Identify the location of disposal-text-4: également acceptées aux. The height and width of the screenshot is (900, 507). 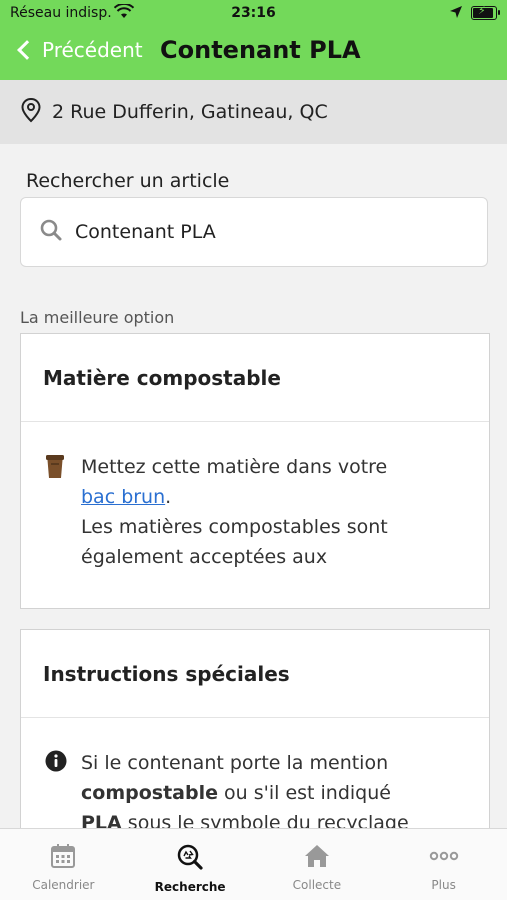
(204, 557).